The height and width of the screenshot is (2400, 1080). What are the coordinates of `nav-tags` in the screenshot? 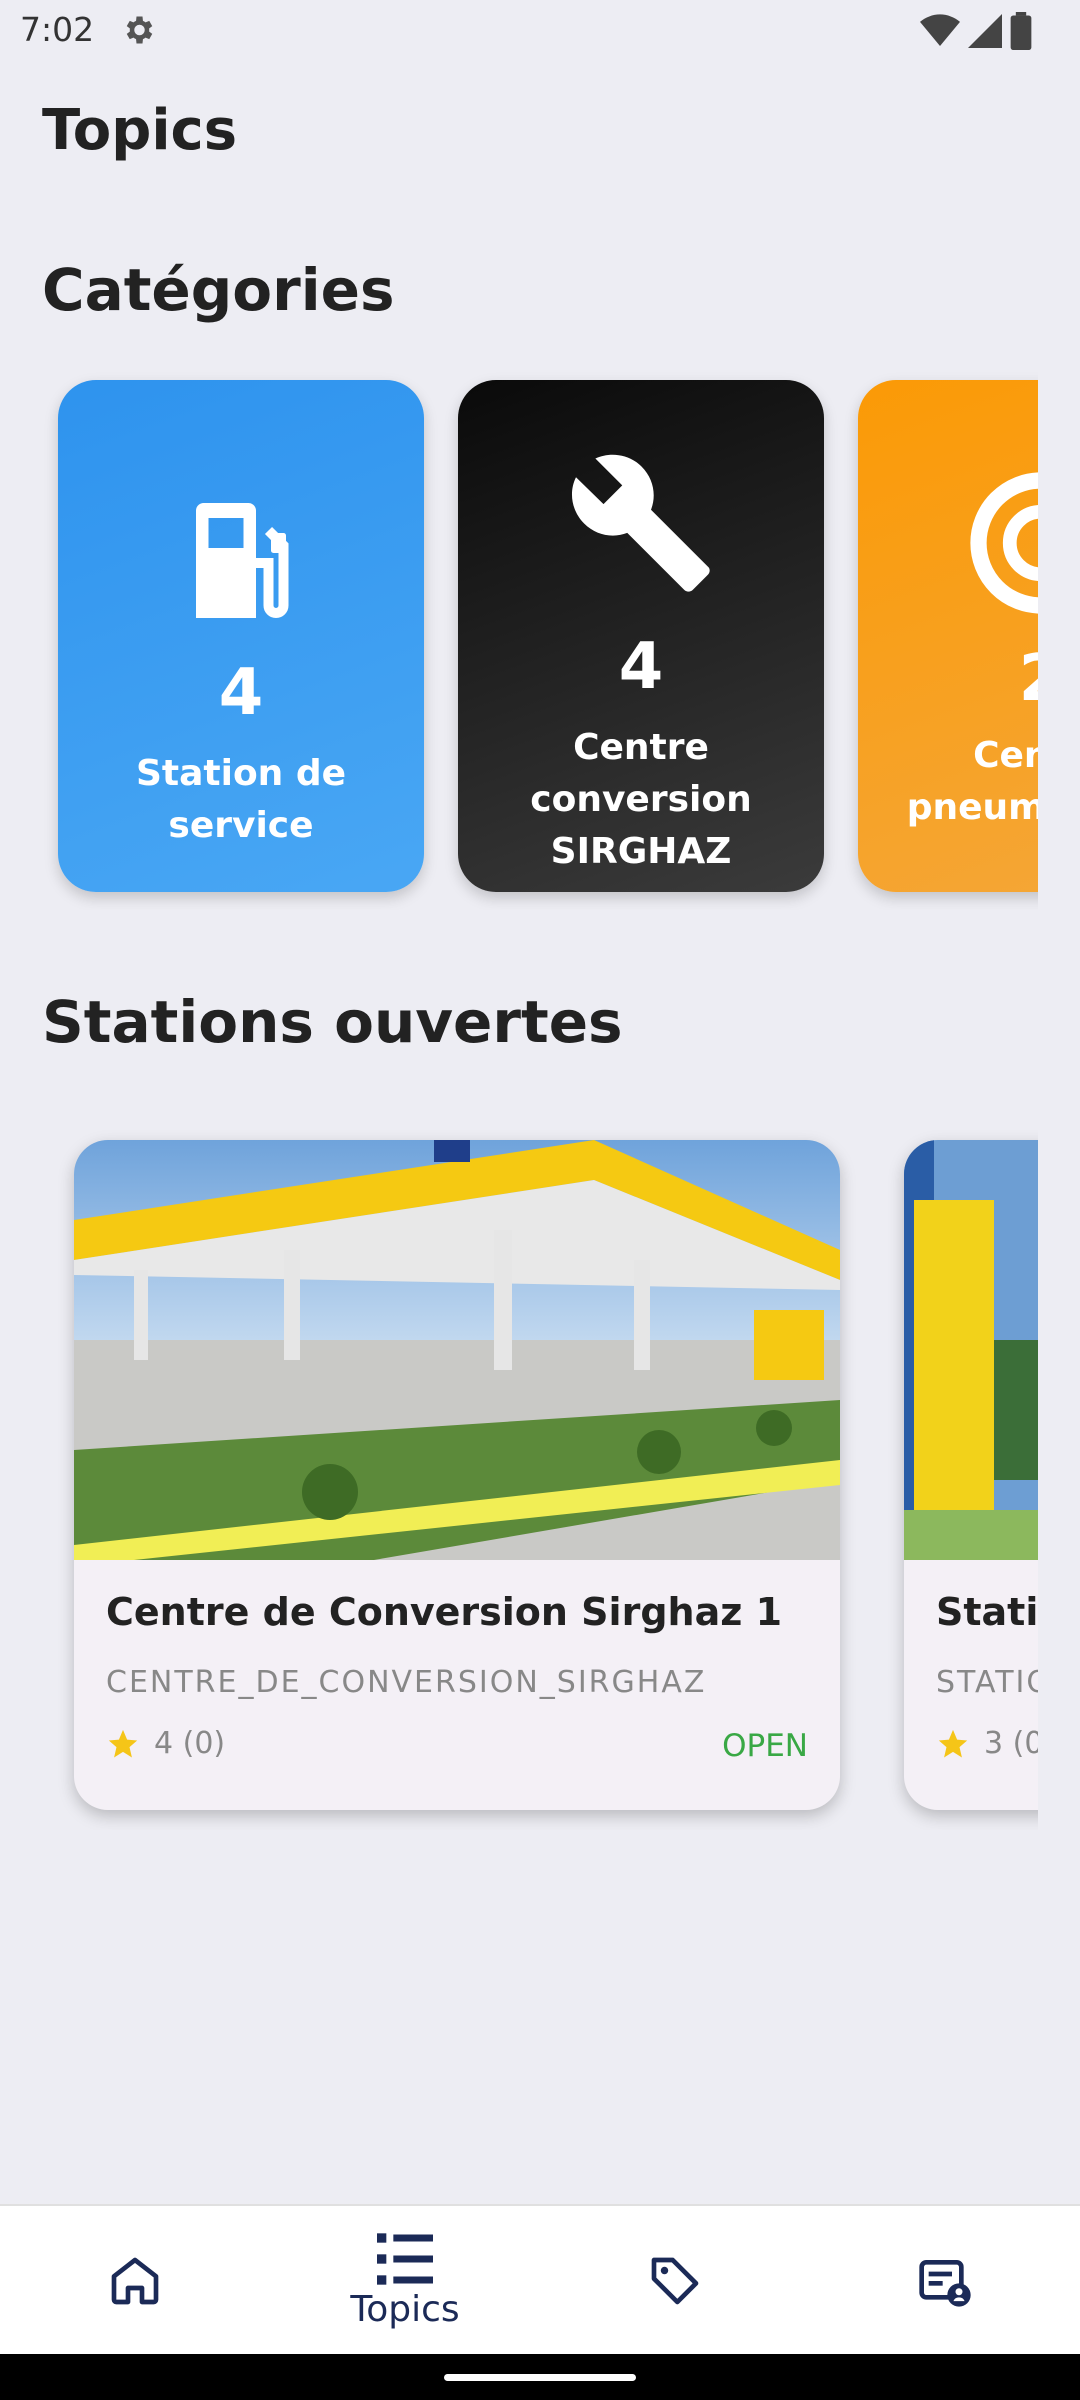 It's located at (675, 2281).